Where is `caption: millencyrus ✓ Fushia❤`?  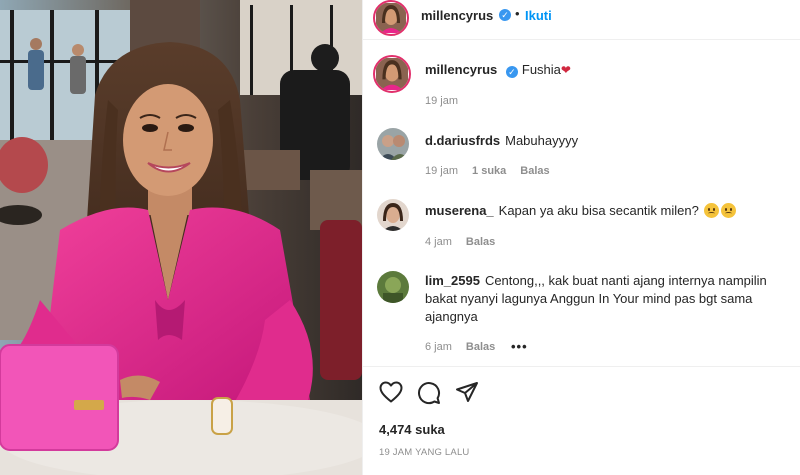
caption: millencyrus ✓ Fushia❤ is located at coordinates (498, 70).